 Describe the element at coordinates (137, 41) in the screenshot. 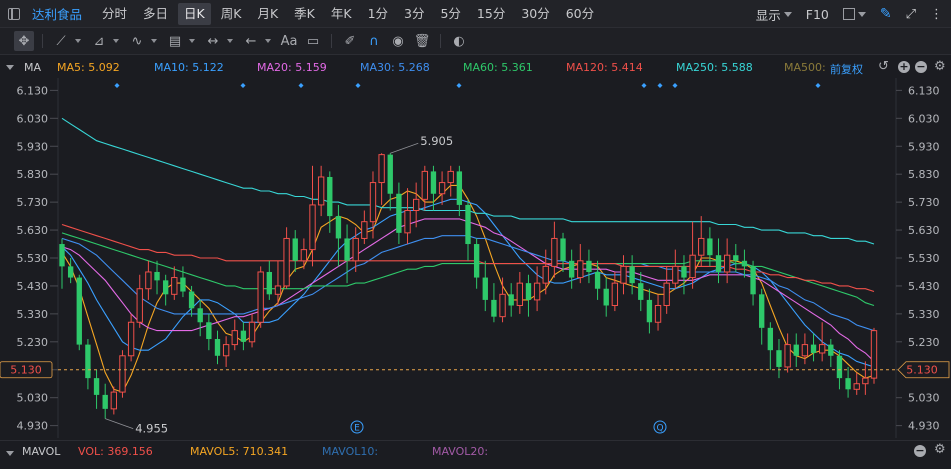

I see `wave-tool: ∿` at that location.